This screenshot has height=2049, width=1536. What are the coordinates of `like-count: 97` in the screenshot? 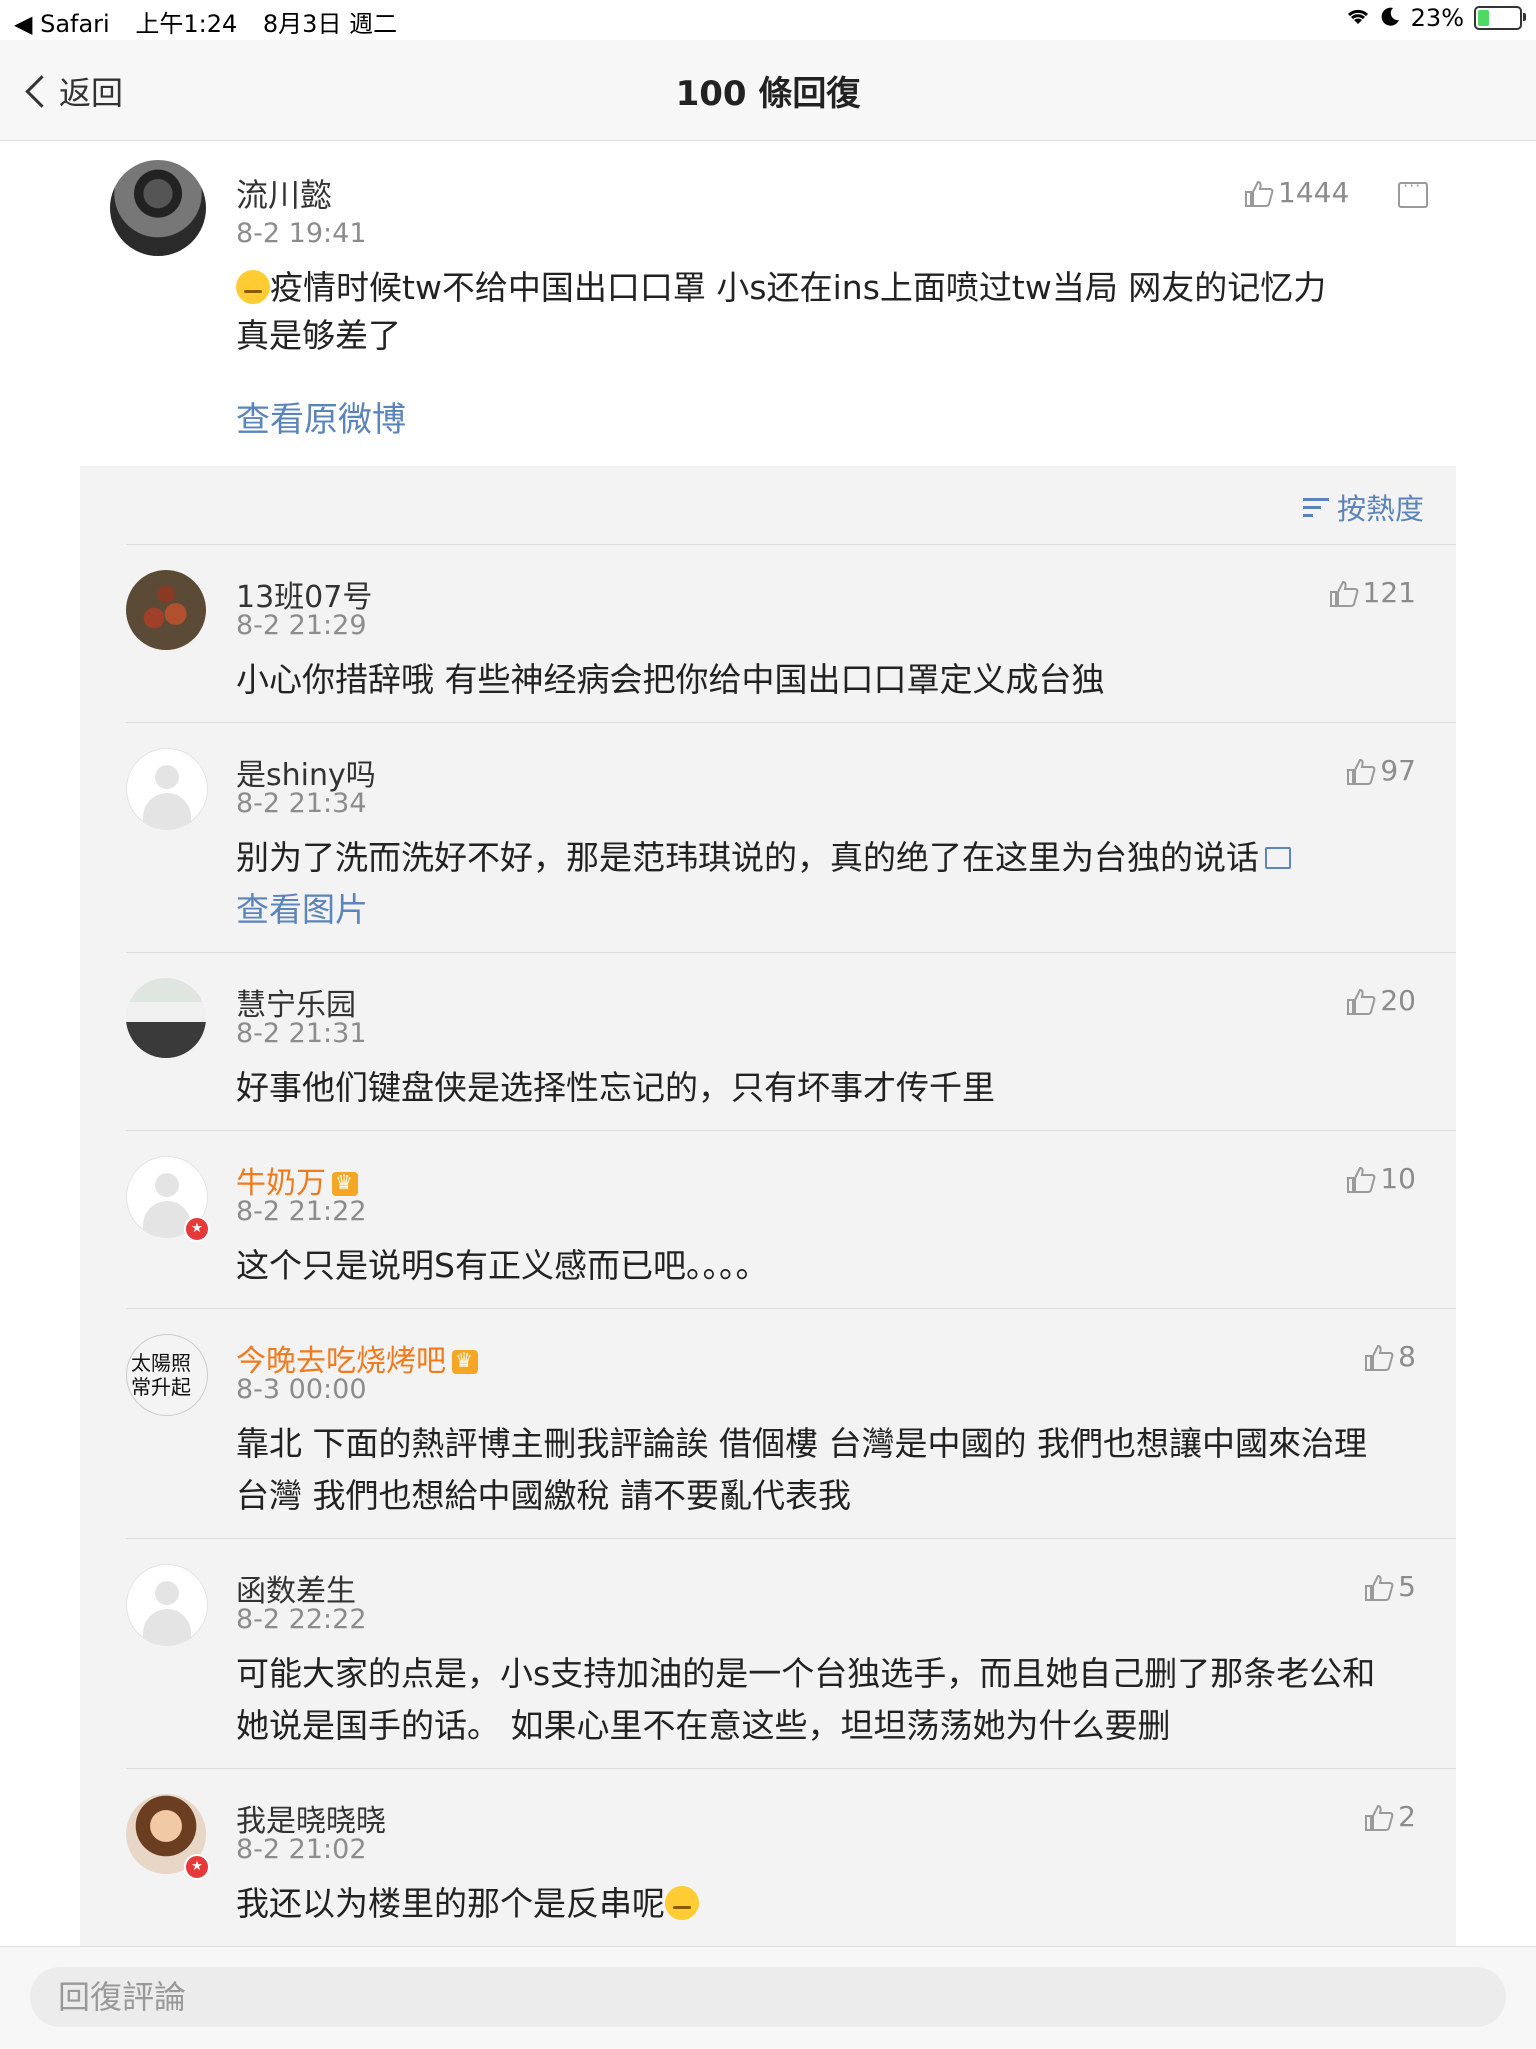 It's located at (1398, 770).